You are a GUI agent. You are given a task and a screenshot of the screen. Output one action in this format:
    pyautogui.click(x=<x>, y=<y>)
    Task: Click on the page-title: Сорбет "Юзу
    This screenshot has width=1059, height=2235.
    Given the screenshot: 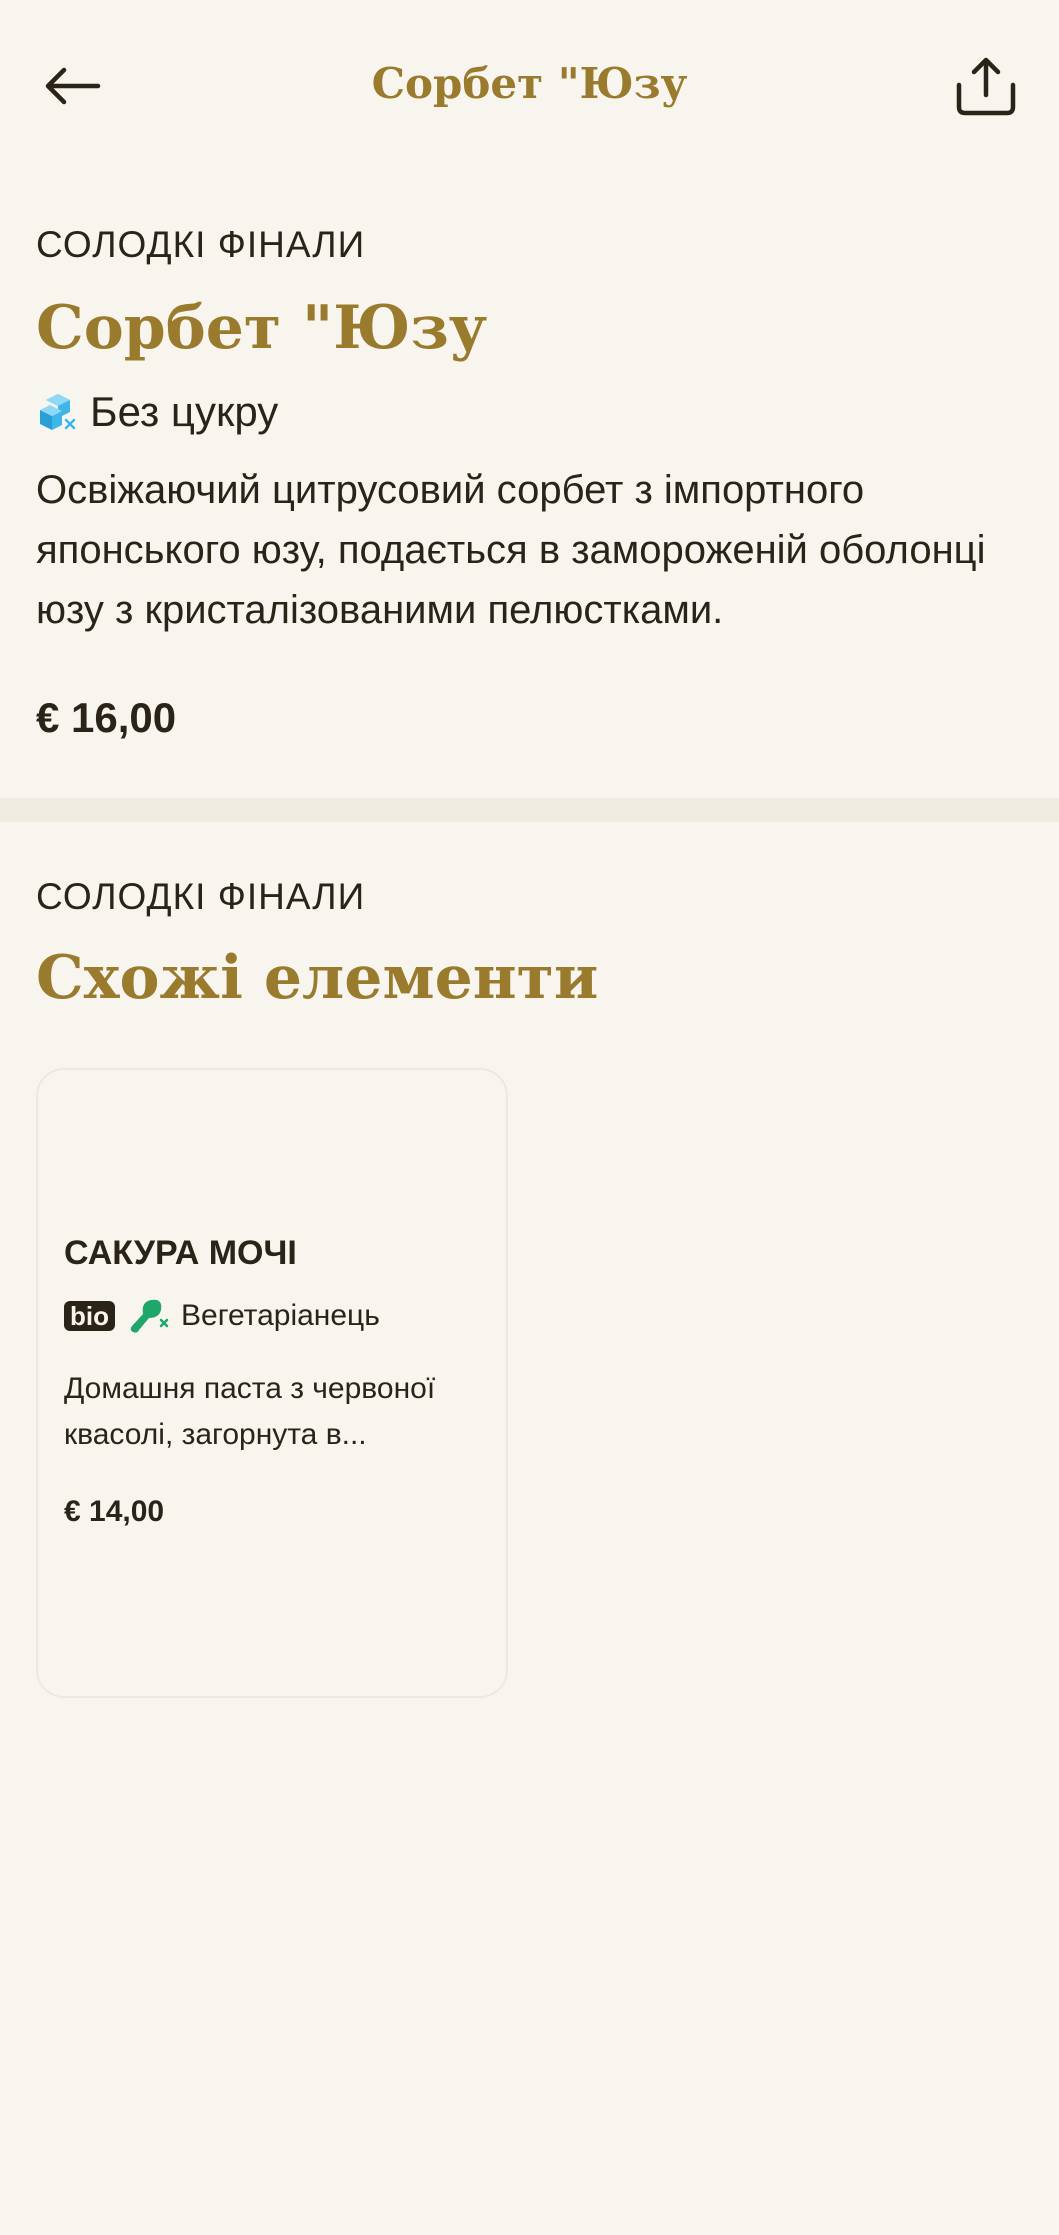 What is the action you would take?
    pyautogui.click(x=529, y=83)
    